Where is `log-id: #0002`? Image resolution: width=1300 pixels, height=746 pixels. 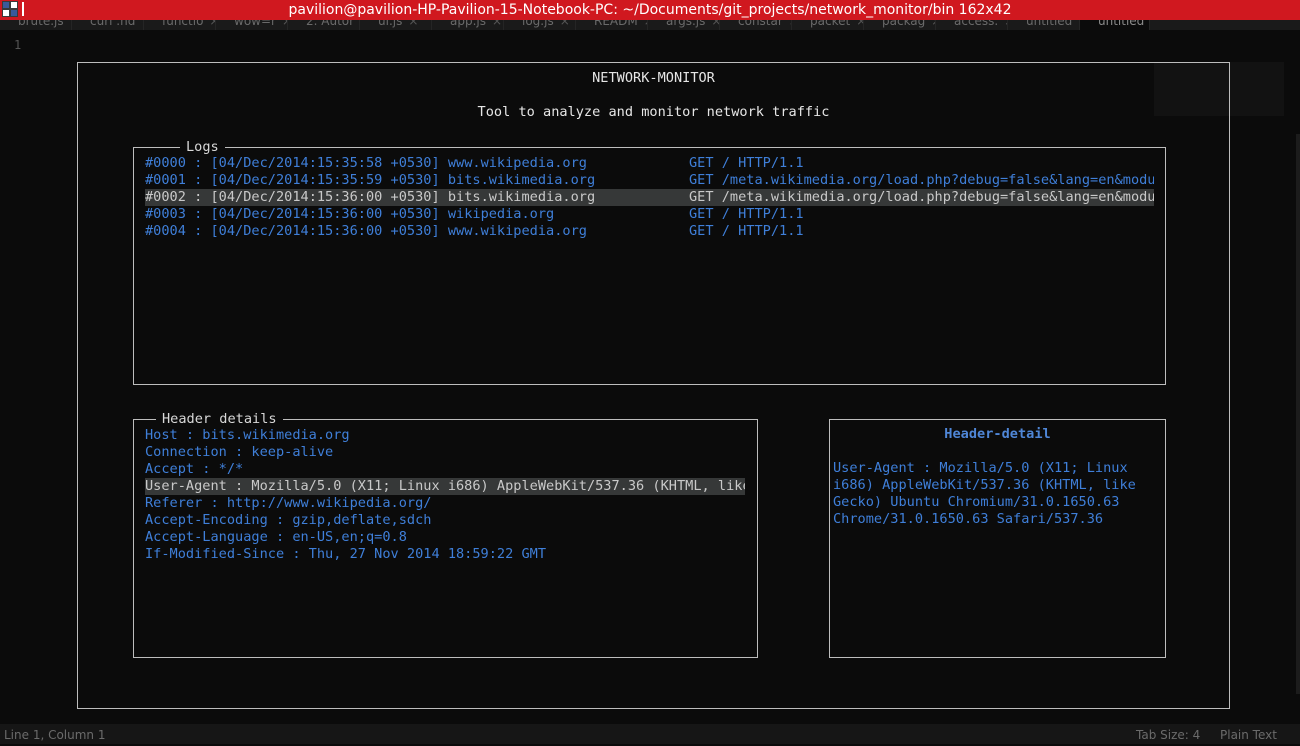 log-id: #0002 is located at coordinates (165, 197).